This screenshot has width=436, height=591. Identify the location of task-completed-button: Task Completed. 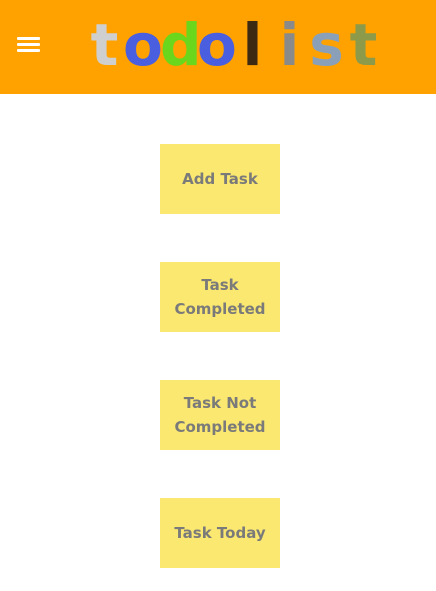
(220, 297).